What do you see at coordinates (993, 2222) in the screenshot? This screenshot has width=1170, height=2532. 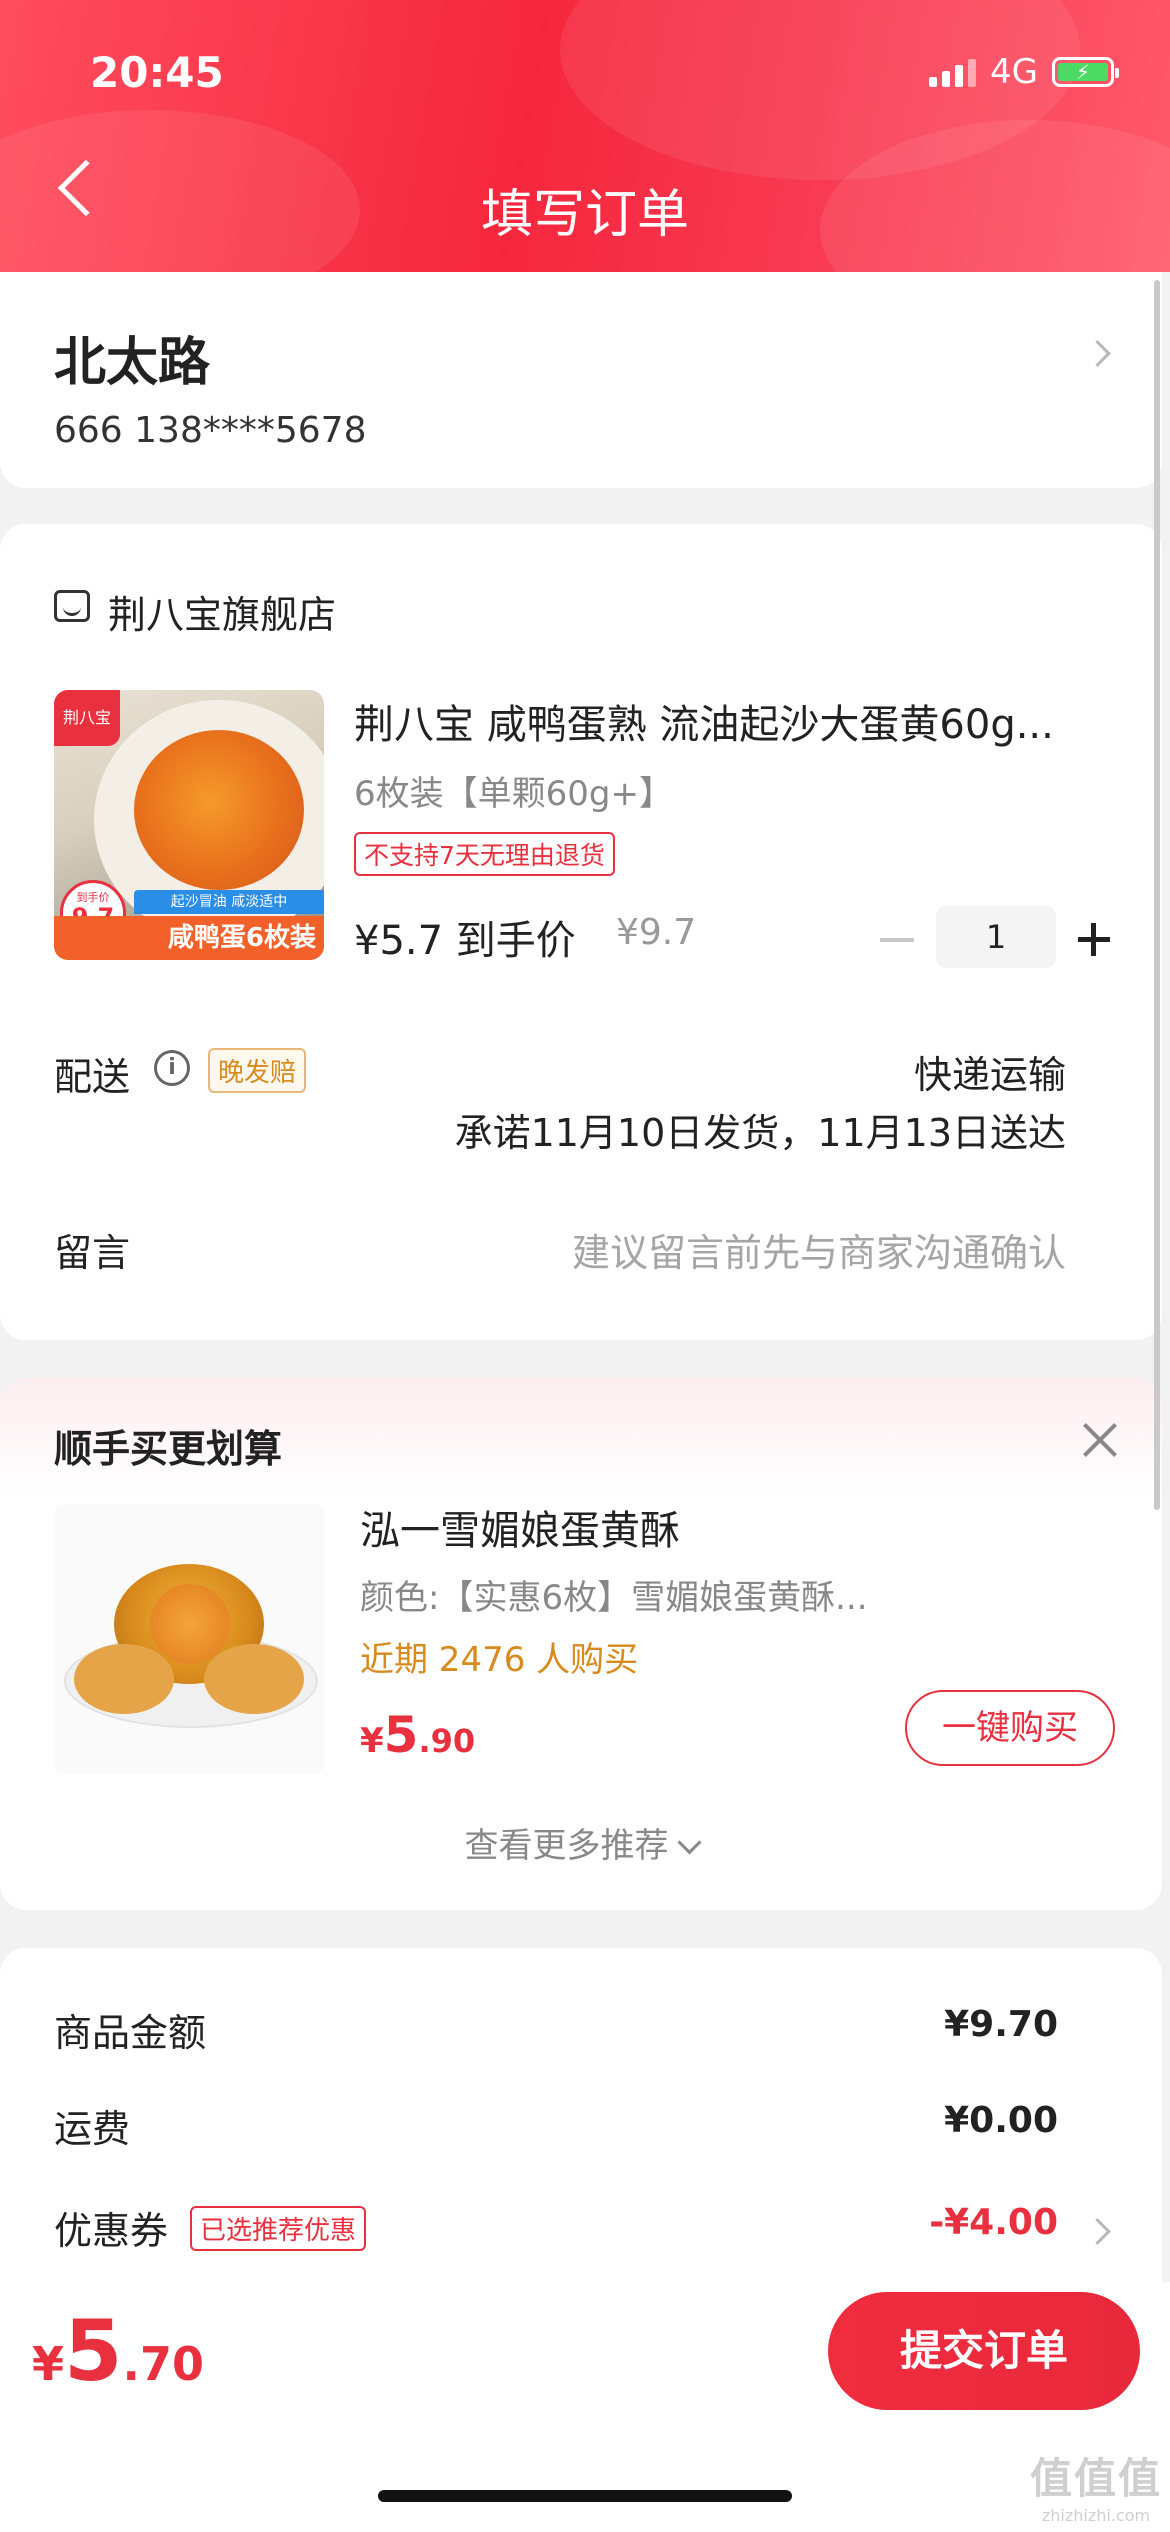 I see `coupon-value: -¥4.00` at bounding box center [993, 2222].